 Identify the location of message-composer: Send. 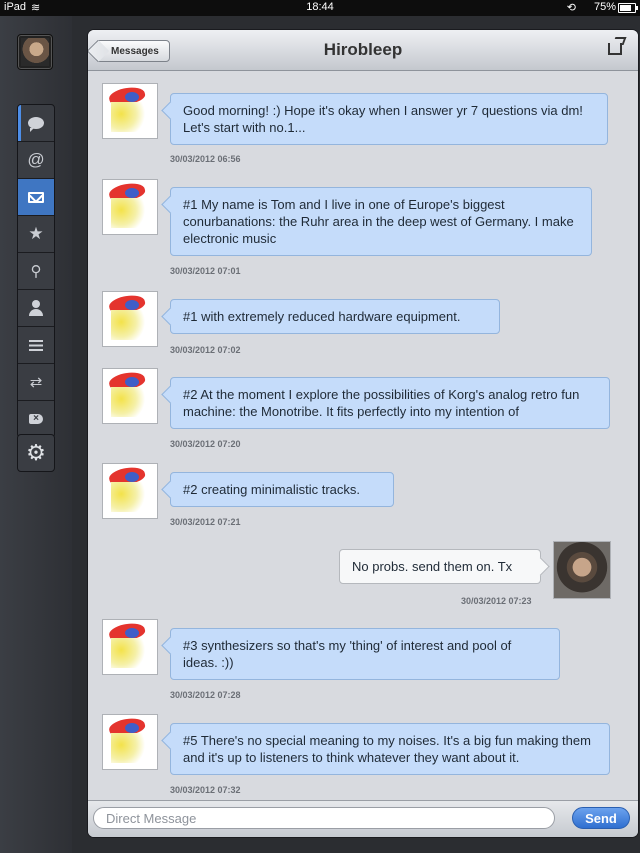
(363, 818).